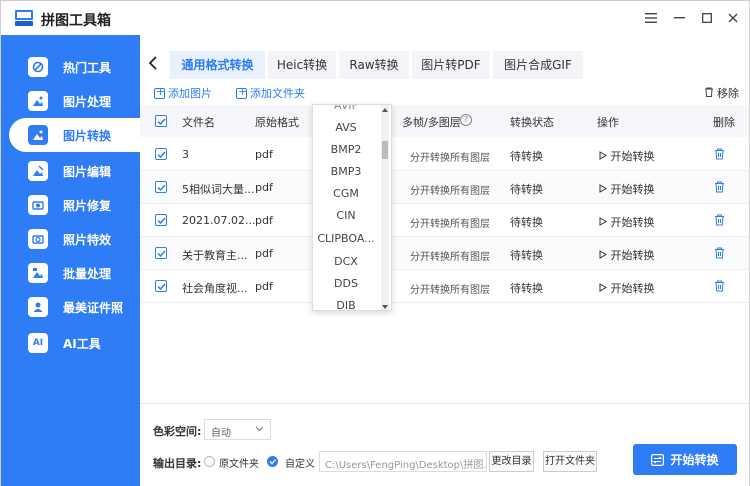 The image size is (750, 486). Describe the element at coordinates (70, 307) in the screenshot. I see `sidebar-item-id-photo: 最美证件照` at that location.